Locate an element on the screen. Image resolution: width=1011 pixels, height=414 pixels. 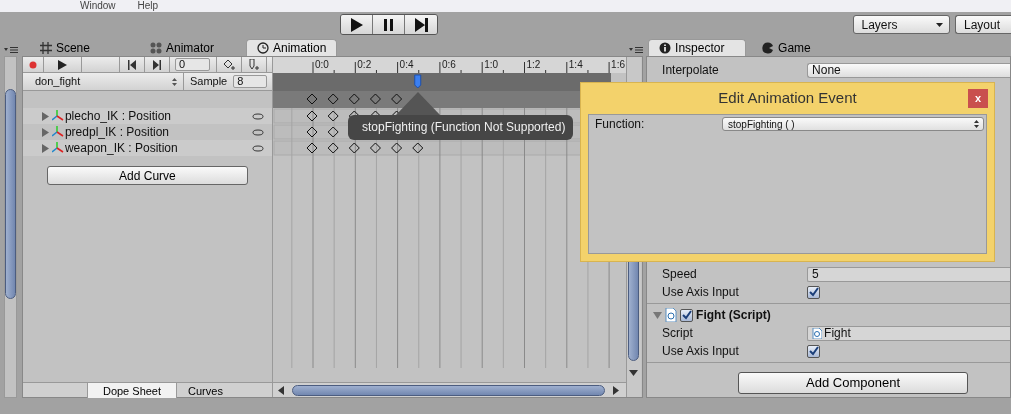
scroll-down-icon is located at coordinates (634, 373).